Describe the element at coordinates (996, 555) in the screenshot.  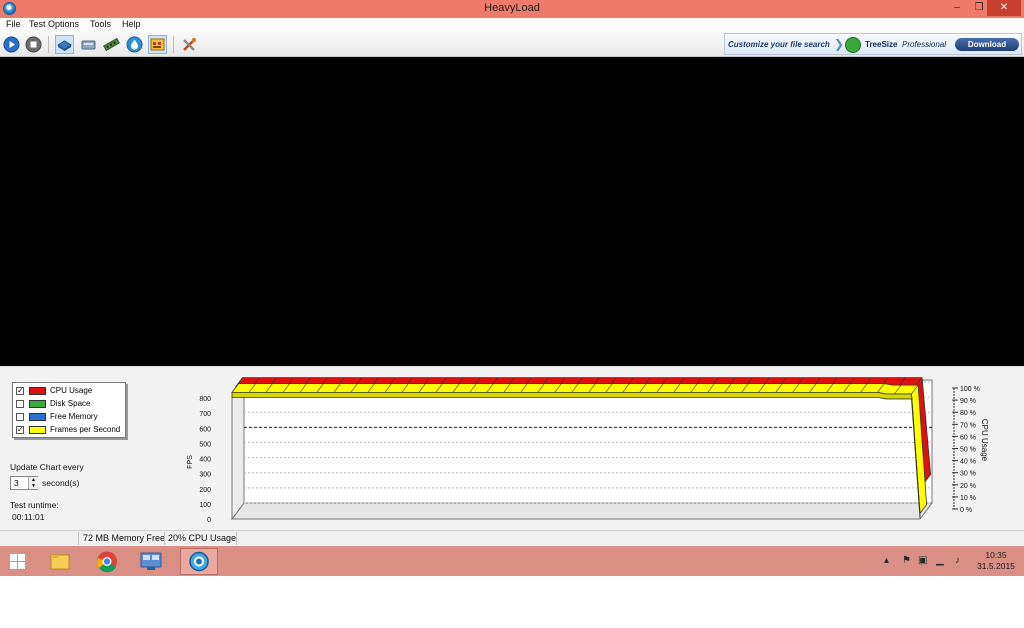
I see `clock-time: 10:35` at that location.